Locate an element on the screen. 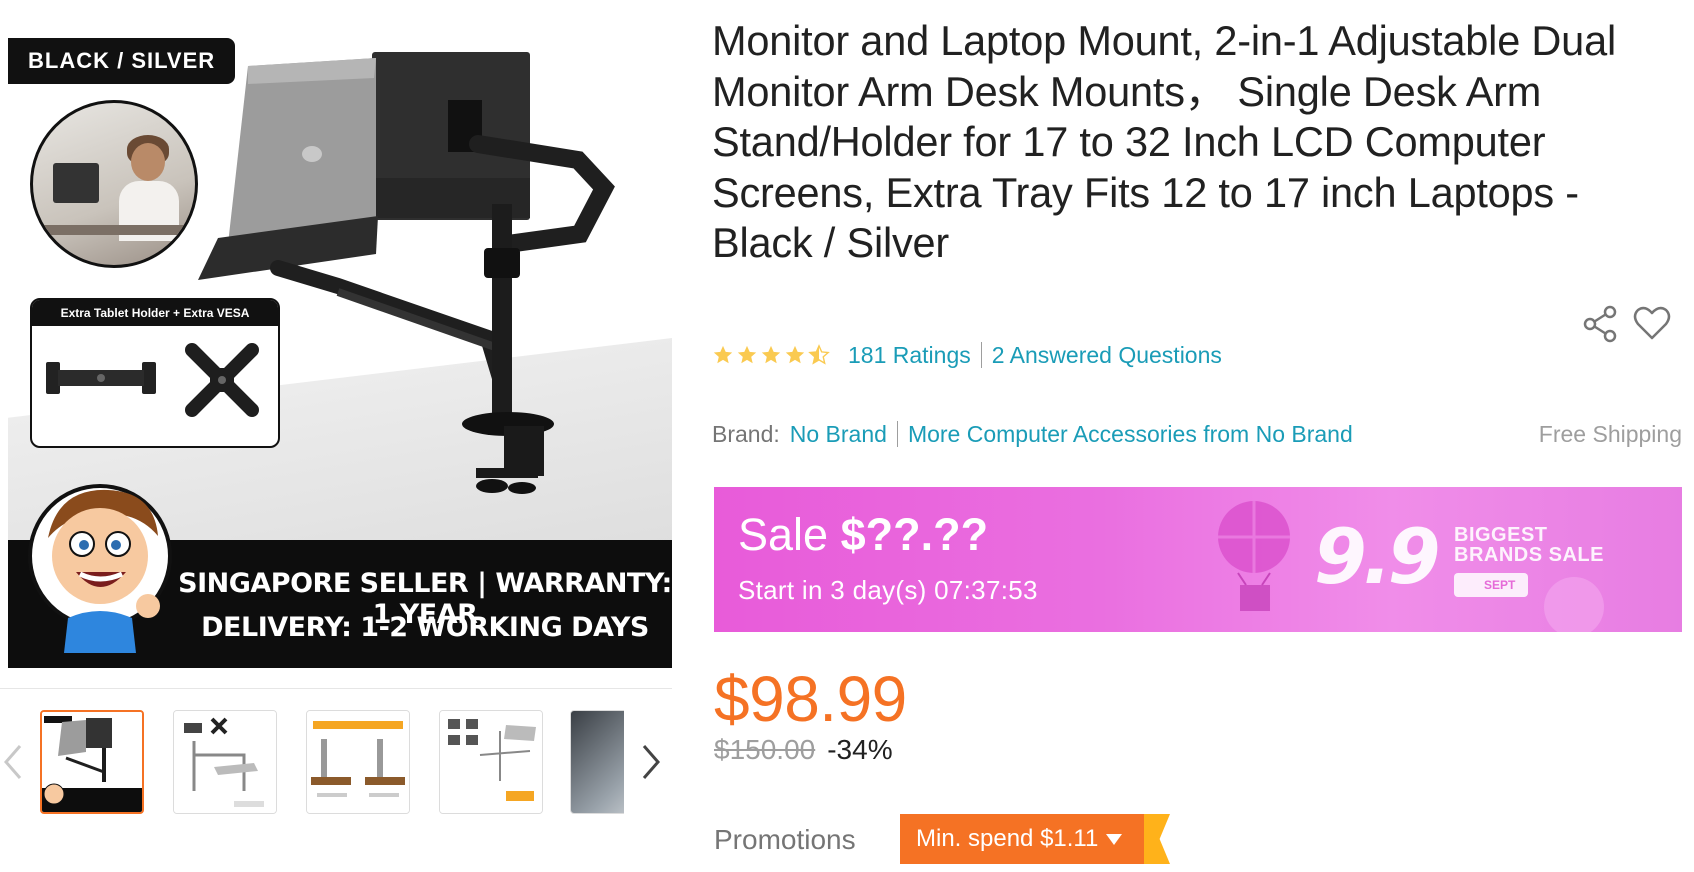 Image resolution: width=1694 pixels, height=872 pixels. caret-down-icon is located at coordinates (1114, 839).